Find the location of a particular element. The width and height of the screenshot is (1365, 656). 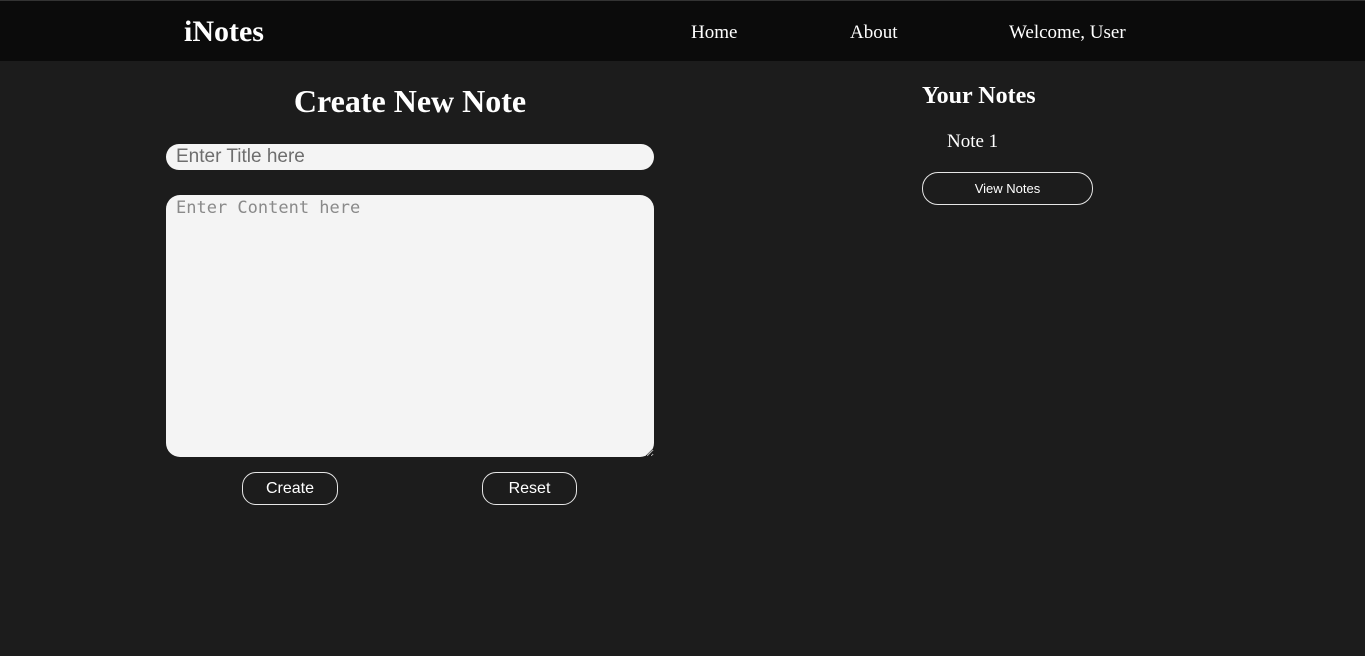

welcome-user-text: Welcome, User is located at coordinates (1067, 32).